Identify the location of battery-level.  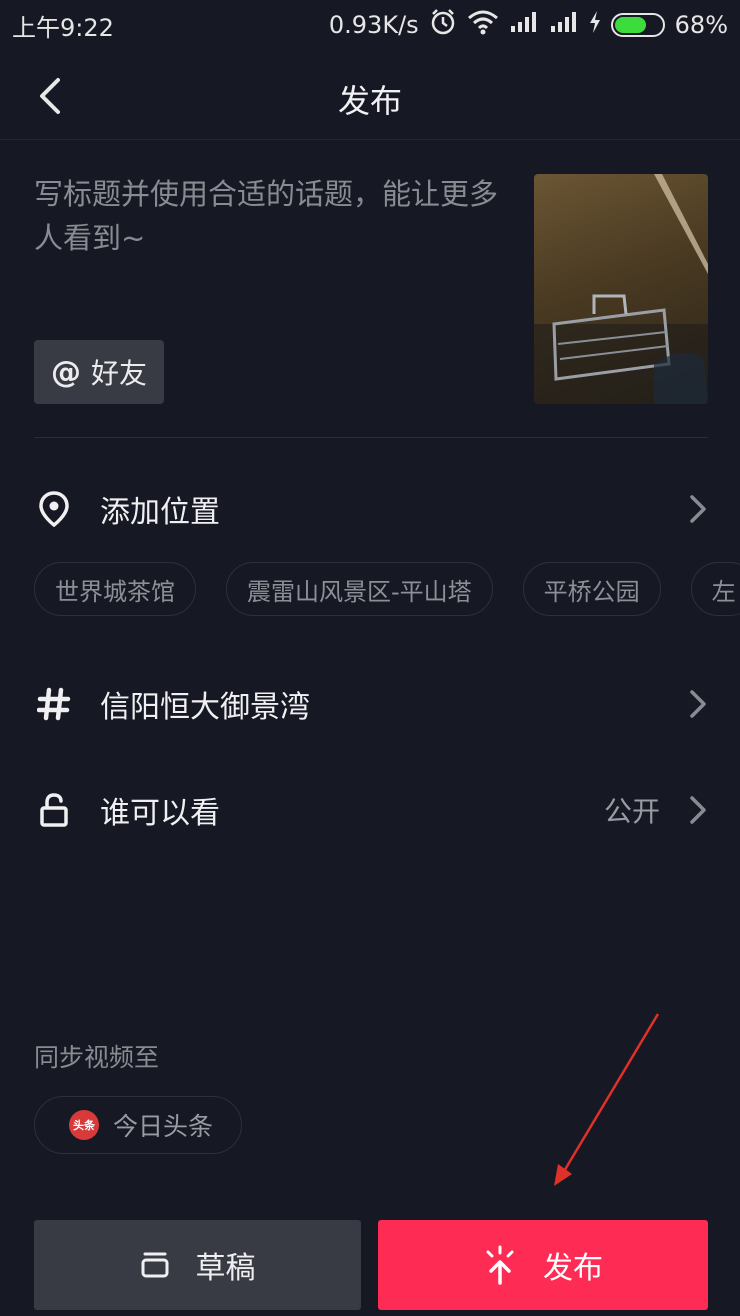
(630, 25).